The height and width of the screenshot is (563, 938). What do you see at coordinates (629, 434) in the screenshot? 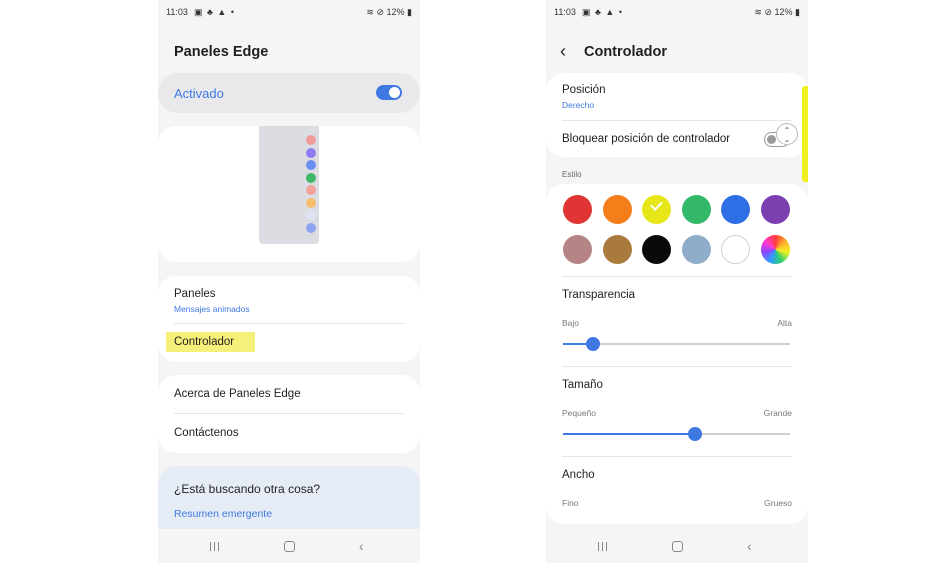
I see `size-fill` at bounding box center [629, 434].